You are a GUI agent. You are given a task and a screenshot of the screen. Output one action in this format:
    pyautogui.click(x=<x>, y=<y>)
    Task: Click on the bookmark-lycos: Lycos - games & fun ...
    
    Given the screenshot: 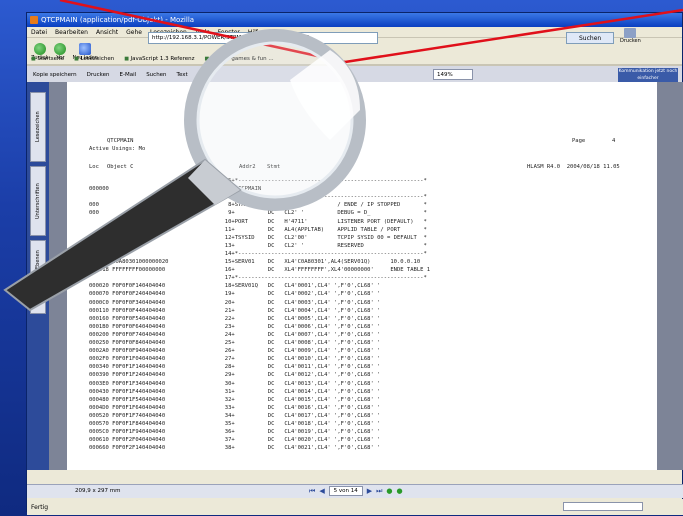 What is the action you would take?
    pyautogui.click(x=239, y=59)
    